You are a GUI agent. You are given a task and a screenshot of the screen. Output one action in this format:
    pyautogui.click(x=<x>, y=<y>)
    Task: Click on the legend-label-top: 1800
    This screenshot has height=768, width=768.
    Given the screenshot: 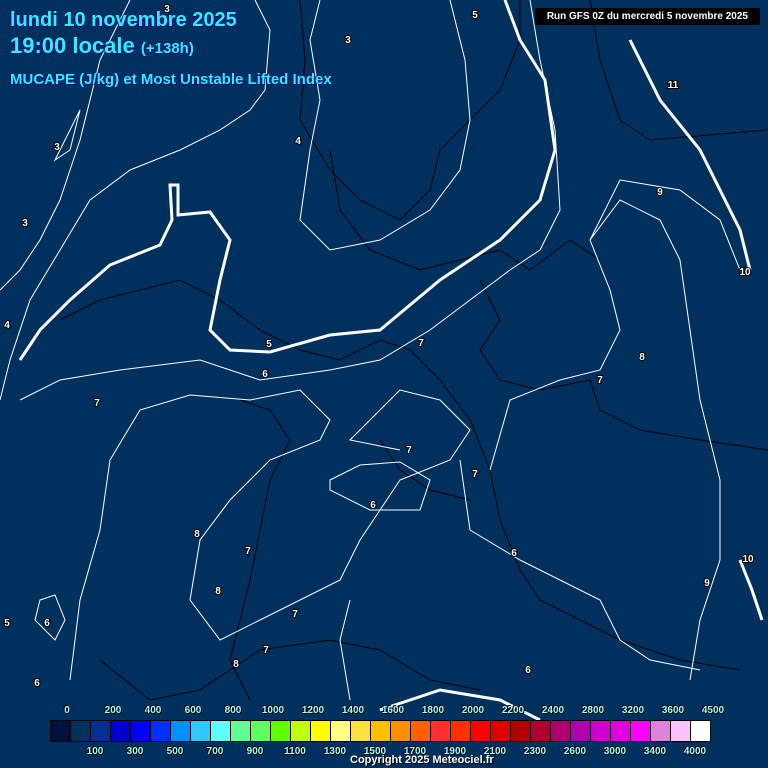 What is the action you would take?
    pyautogui.click(x=433, y=710)
    